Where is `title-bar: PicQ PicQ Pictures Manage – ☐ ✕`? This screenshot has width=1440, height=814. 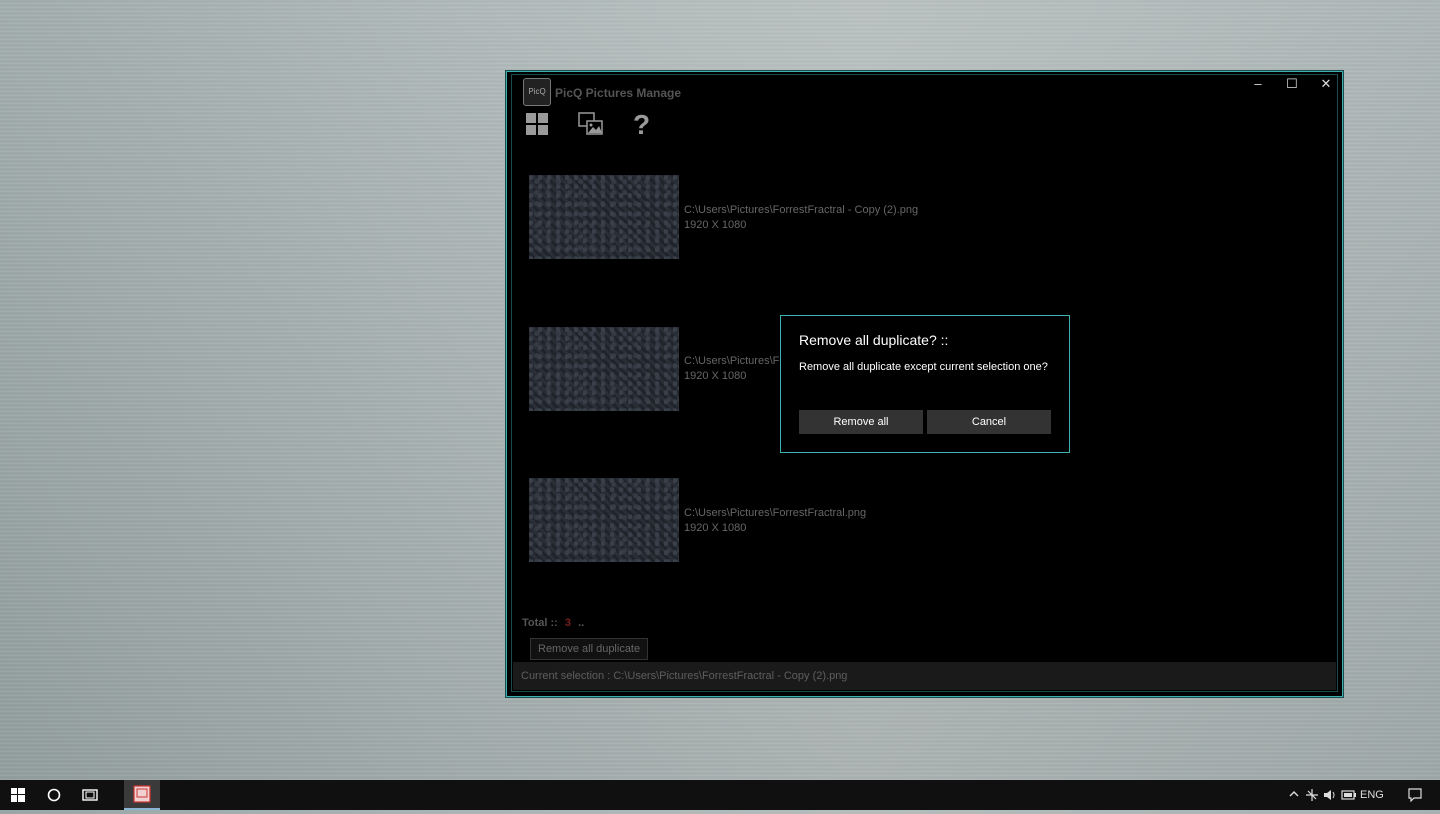 title-bar: PicQ PicQ Pictures Manage – ☐ ✕ is located at coordinates (924, 92).